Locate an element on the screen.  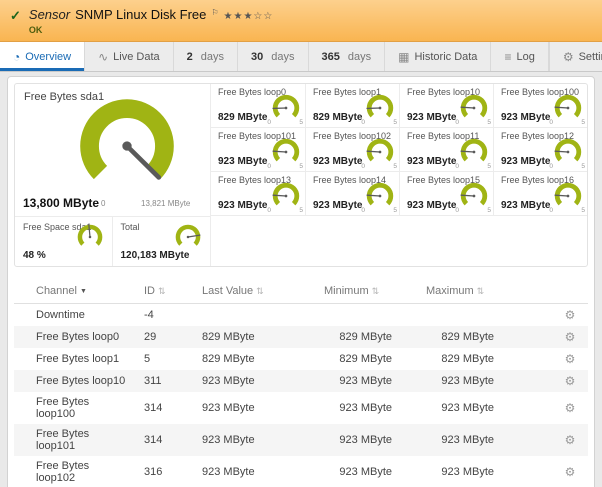
column-label: Maximum is located at coordinates (450, 291).